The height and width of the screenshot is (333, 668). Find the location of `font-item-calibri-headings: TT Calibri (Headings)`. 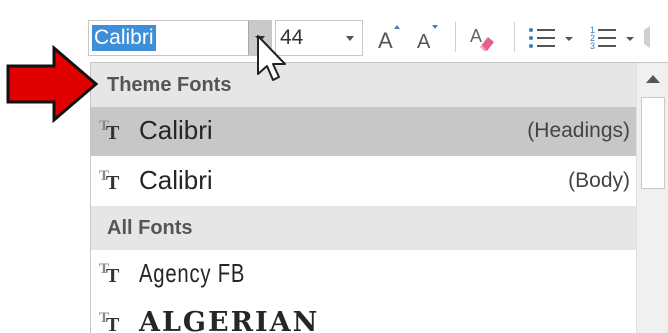

font-item-calibri-headings: TT Calibri (Headings) is located at coordinates (363, 131).